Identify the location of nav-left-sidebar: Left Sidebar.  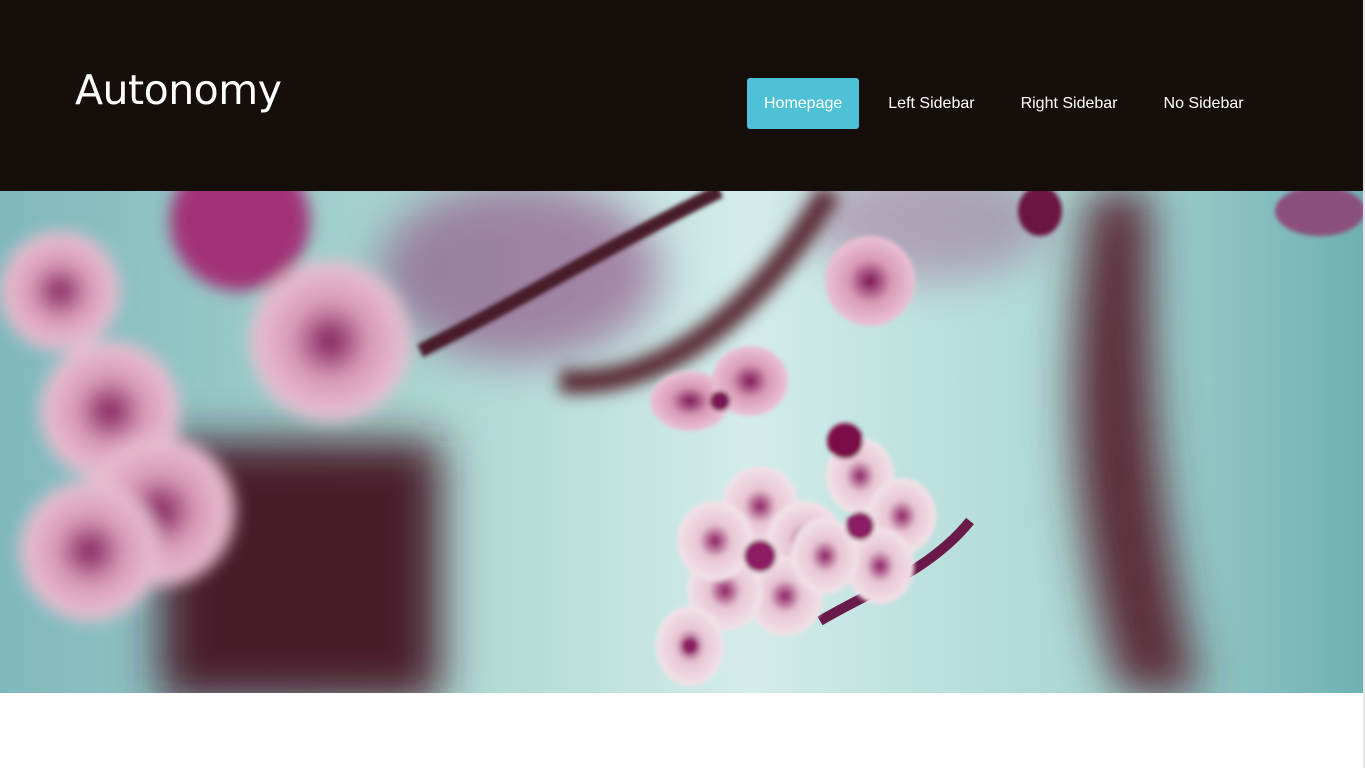
(931, 103).